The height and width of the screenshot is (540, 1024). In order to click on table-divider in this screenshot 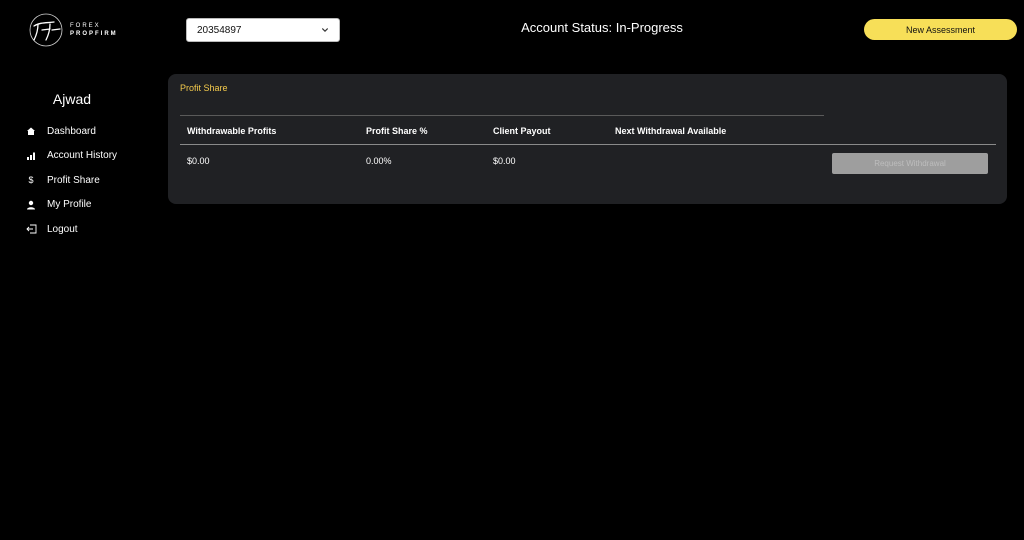, I will do `click(502, 115)`.